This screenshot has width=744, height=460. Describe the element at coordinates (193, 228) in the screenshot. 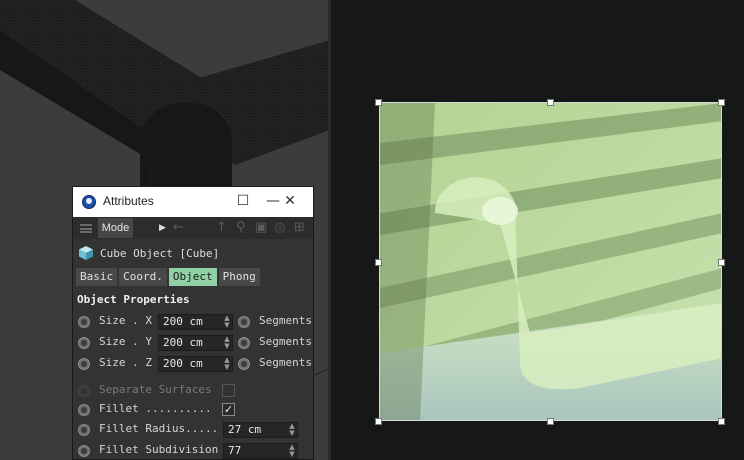

I see `attributes-toolbar: Mode ▶ ← ↑ ⚲ ▣ ◎ ⊞` at that location.